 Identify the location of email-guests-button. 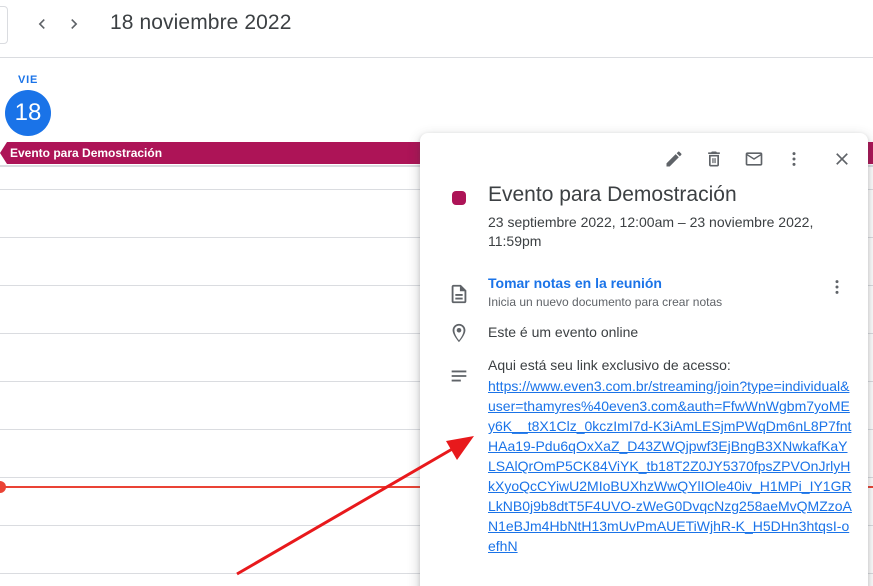
(754, 159).